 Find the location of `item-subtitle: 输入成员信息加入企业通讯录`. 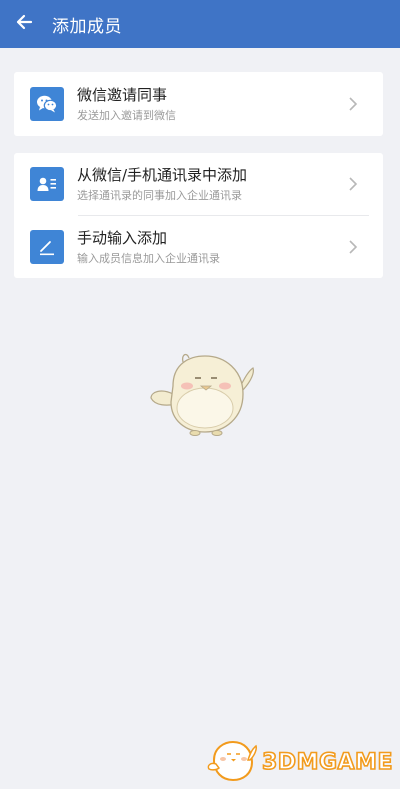

item-subtitle: 输入成员信息加入企业通讯录 is located at coordinates (148, 258).